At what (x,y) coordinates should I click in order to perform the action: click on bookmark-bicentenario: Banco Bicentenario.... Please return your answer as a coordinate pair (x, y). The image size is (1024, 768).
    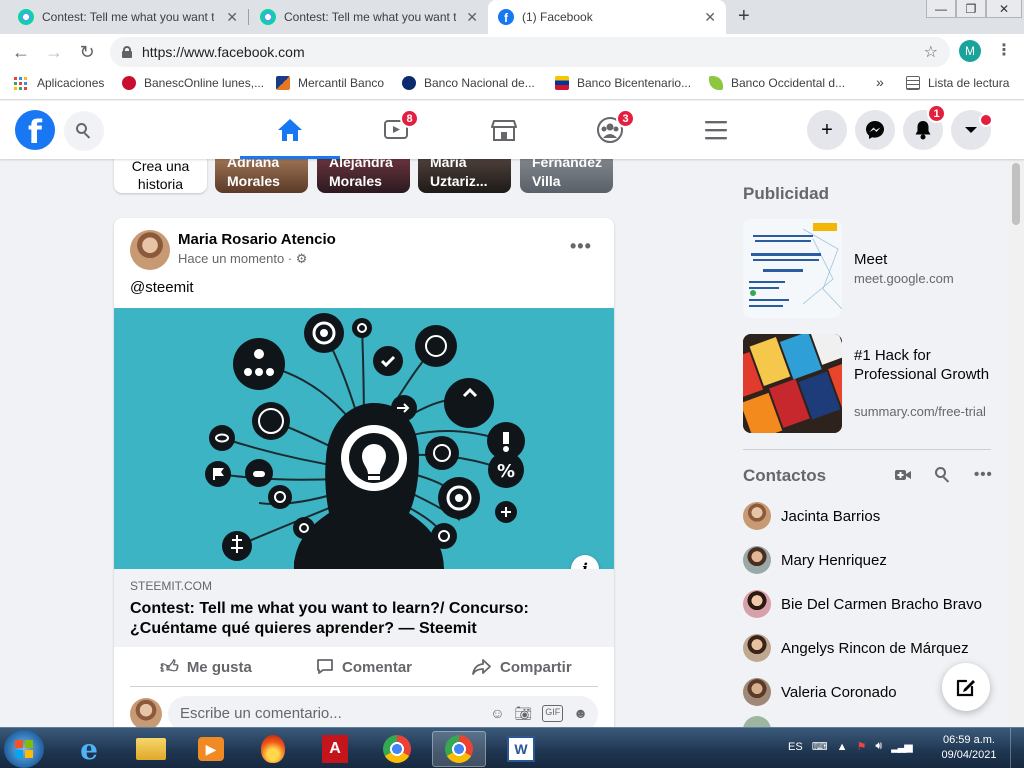
    Looking at the image, I should click on (623, 83).